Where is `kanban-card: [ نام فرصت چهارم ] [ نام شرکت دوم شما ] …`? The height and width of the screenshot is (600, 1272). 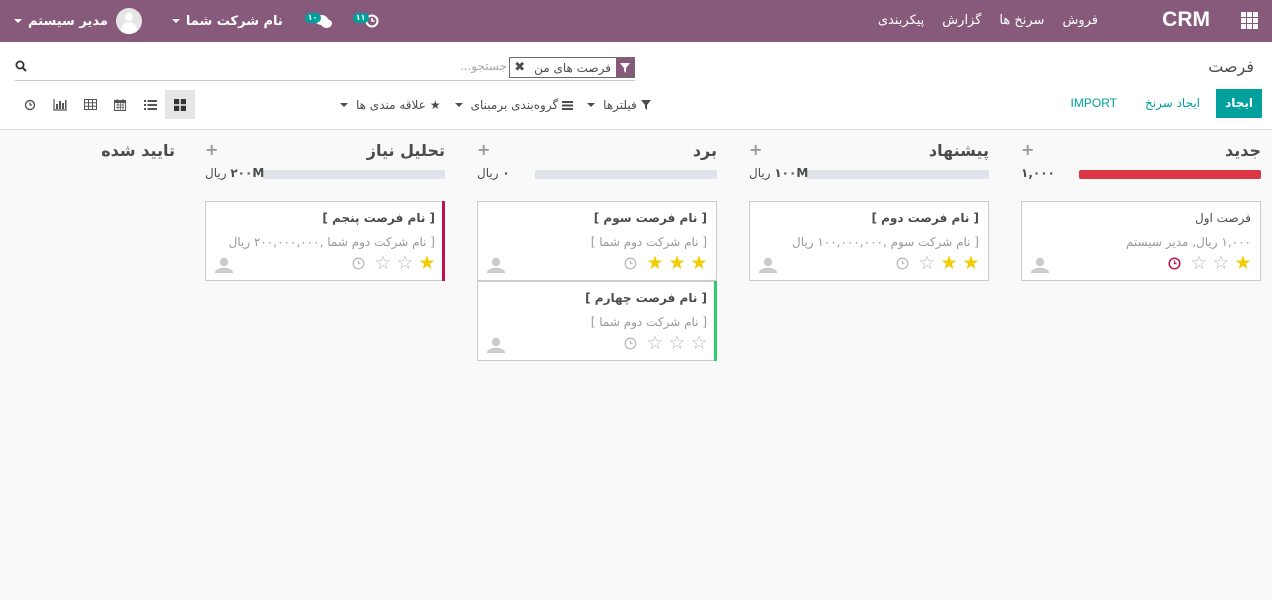
kanban-card: [ نام فرصت چهارم ] [ نام شرکت دوم شما ] … is located at coordinates (597, 321).